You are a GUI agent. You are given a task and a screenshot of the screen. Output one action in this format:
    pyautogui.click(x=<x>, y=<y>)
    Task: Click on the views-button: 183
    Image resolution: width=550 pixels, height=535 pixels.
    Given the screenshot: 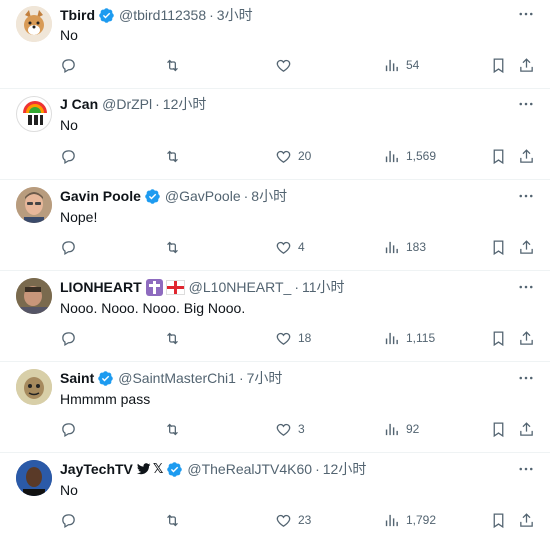 What is the action you would take?
    pyautogui.click(x=404, y=247)
    